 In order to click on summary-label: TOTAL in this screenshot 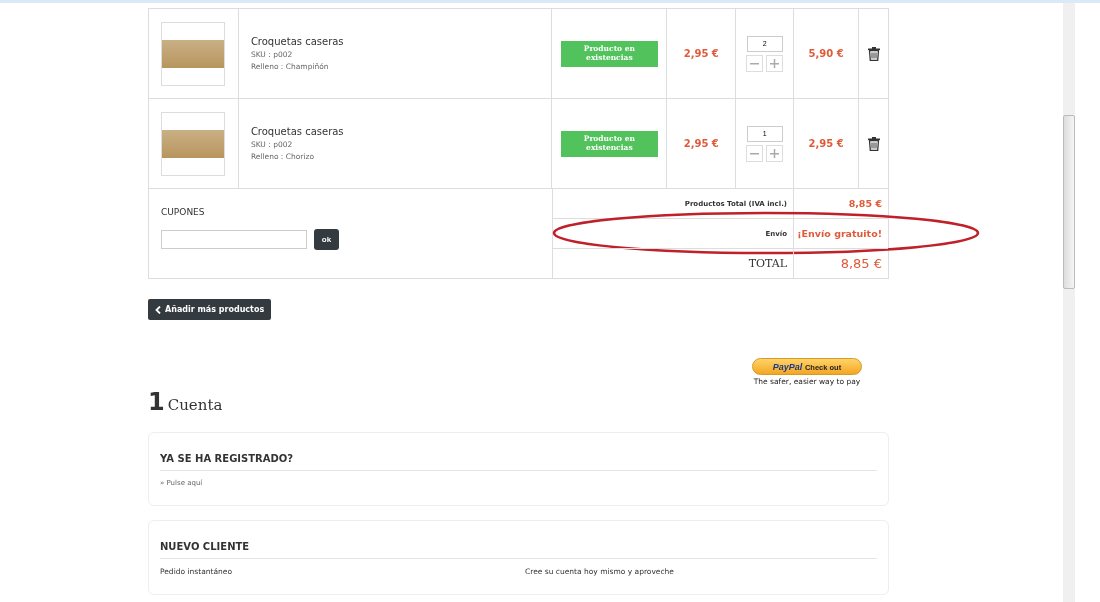, I will do `click(767, 263)`.